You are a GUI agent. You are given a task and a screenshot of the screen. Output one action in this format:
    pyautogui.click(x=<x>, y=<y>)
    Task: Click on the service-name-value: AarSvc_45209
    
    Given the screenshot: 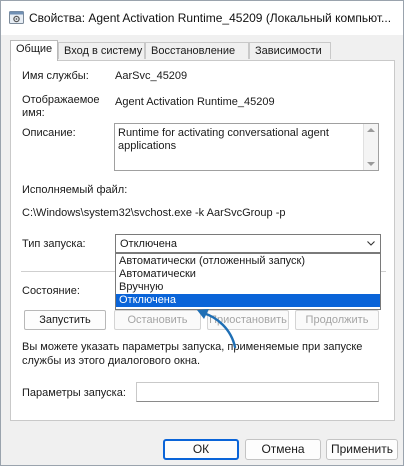 What is the action you would take?
    pyautogui.click(x=151, y=76)
    